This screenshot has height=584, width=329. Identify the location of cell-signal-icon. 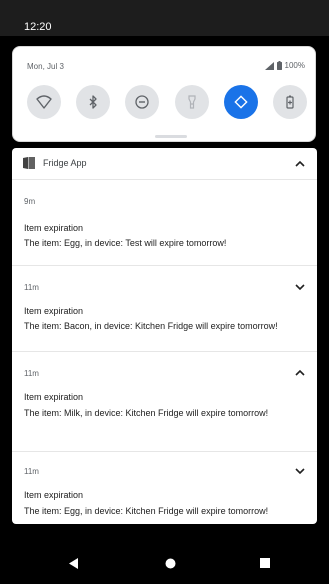
(269, 65).